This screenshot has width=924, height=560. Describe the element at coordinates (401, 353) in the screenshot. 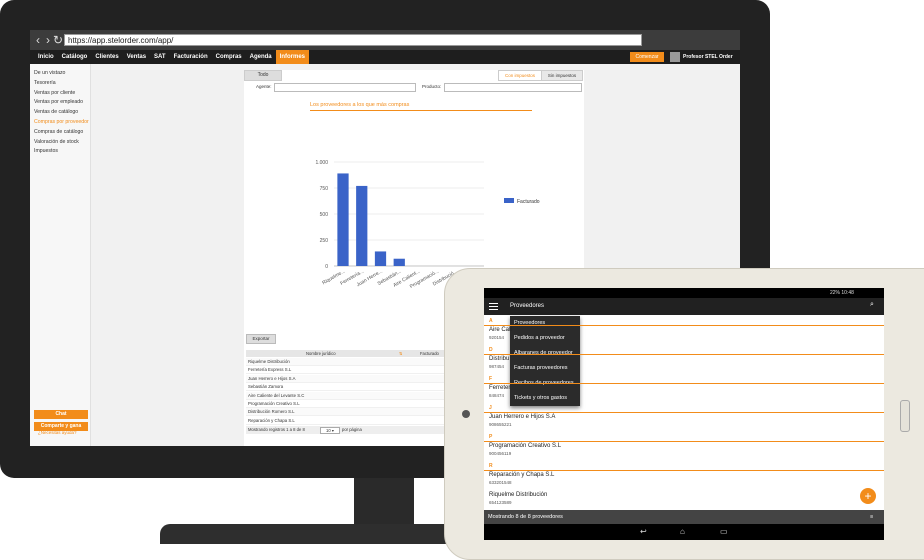

I see `sort-icon: ⇅` at that location.